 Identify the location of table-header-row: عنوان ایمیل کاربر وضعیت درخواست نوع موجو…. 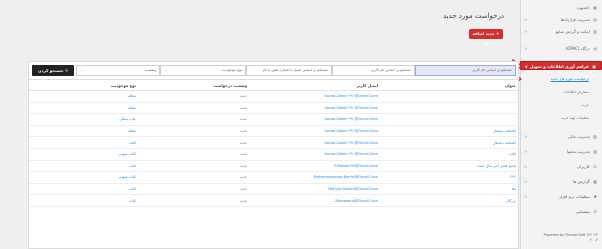
(274, 85).